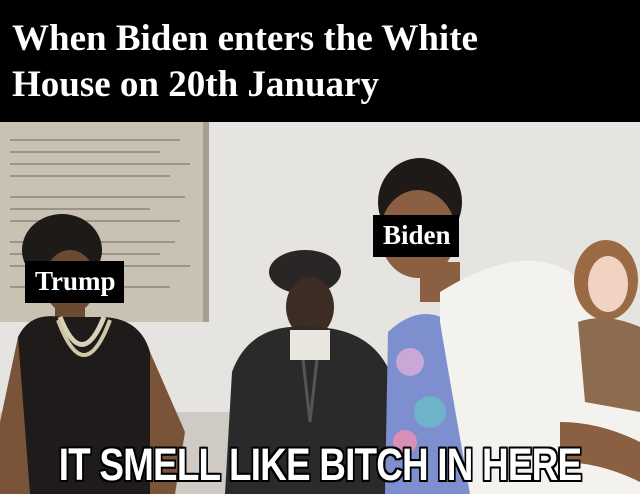 The width and height of the screenshot is (640, 494). I want to click on label-trump: Trump, so click(74, 282).